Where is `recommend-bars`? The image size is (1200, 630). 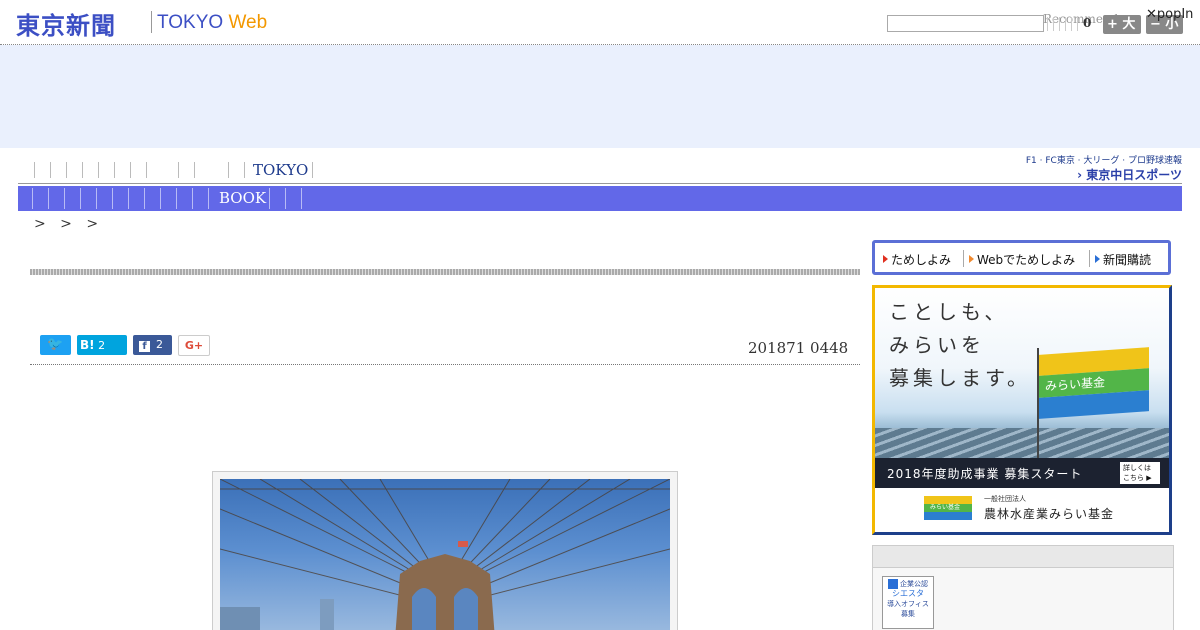
recommend-bars is located at coordinates (1063, 24).